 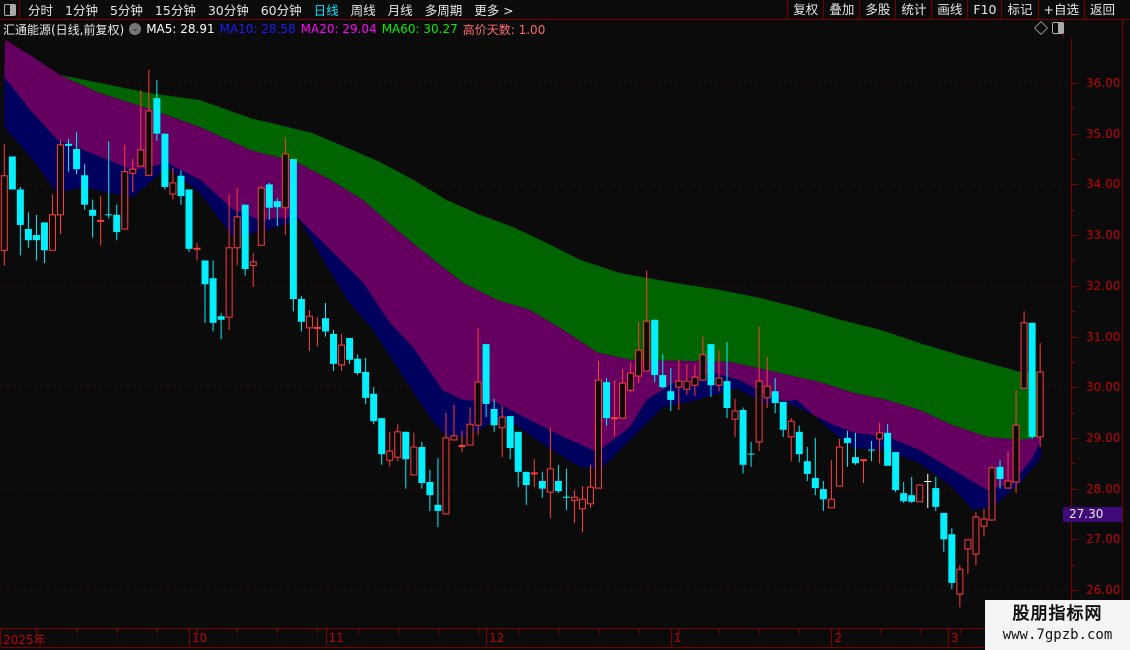 What do you see at coordinates (326, 9) in the screenshot?
I see `period-tab: 日线` at bounding box center [326, 9].